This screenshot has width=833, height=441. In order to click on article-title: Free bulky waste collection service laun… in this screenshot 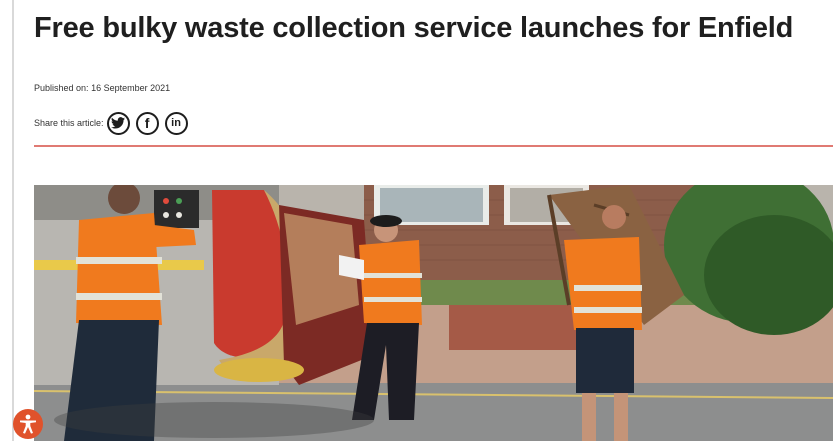, I will do `click(414, 28)`.